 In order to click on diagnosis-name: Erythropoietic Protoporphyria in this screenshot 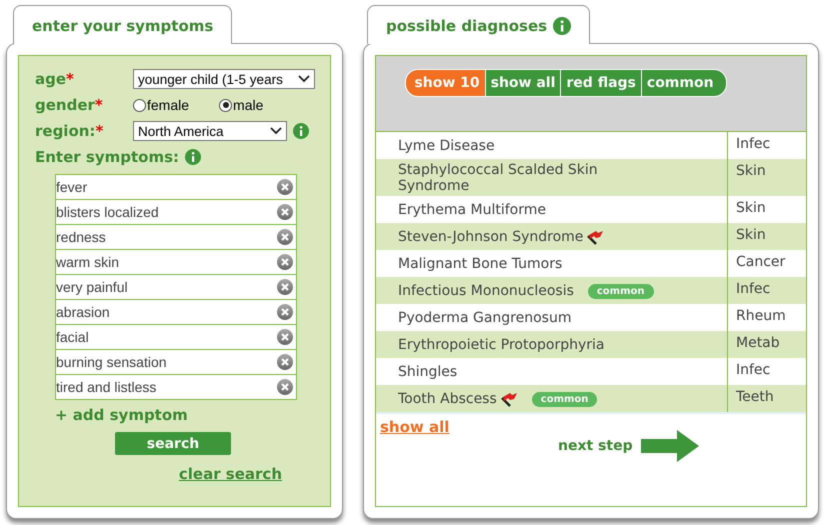, I will do `click(501, 345)`.